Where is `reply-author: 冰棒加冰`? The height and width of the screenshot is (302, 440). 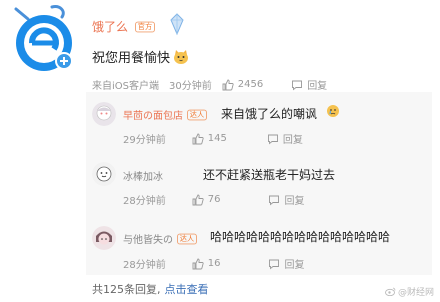 reply-author: 冰棒加冰 is located at coordinates (143, 175).